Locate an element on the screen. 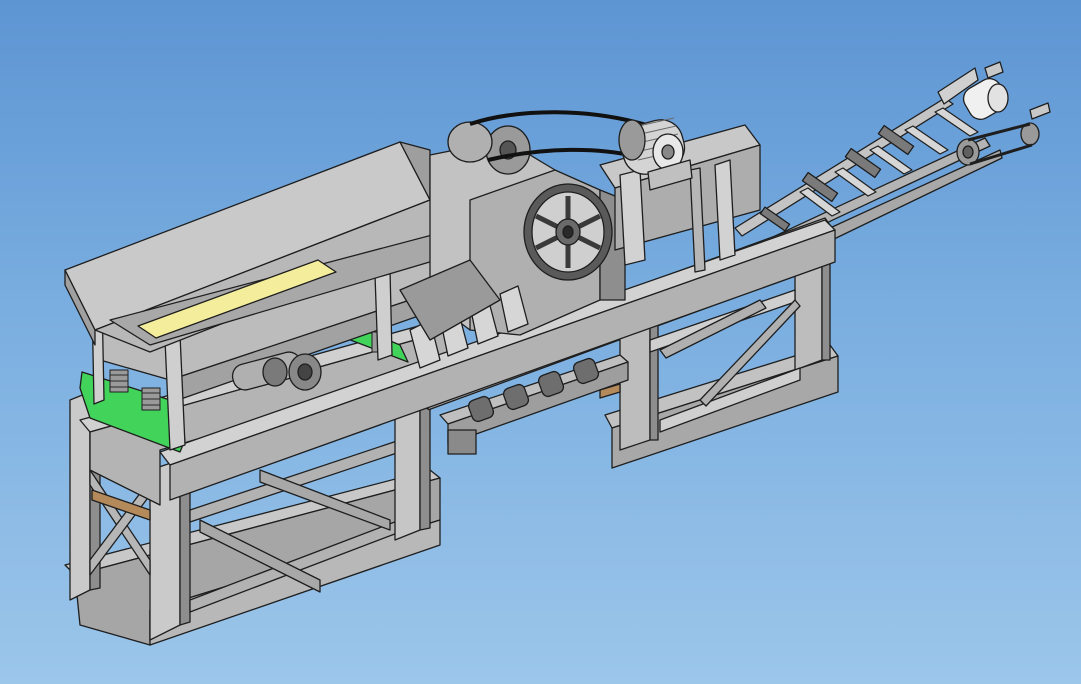  motor-pulley is located at coordinates (632, 140).